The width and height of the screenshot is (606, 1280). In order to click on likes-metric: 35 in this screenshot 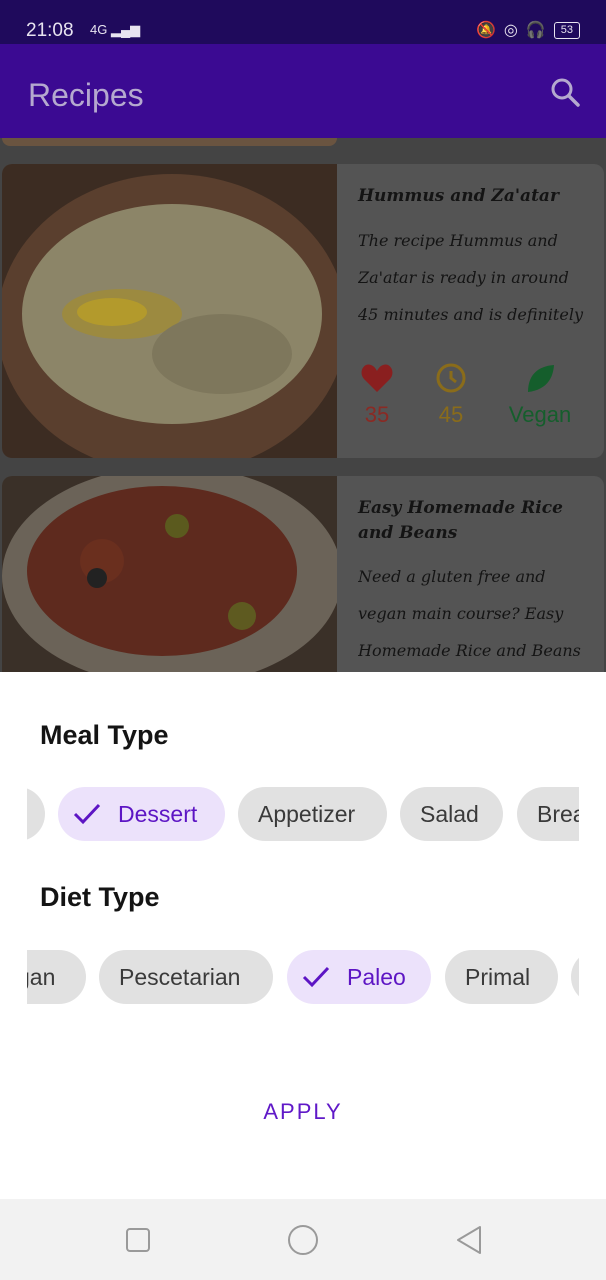, I will do `click(377, 395)`.